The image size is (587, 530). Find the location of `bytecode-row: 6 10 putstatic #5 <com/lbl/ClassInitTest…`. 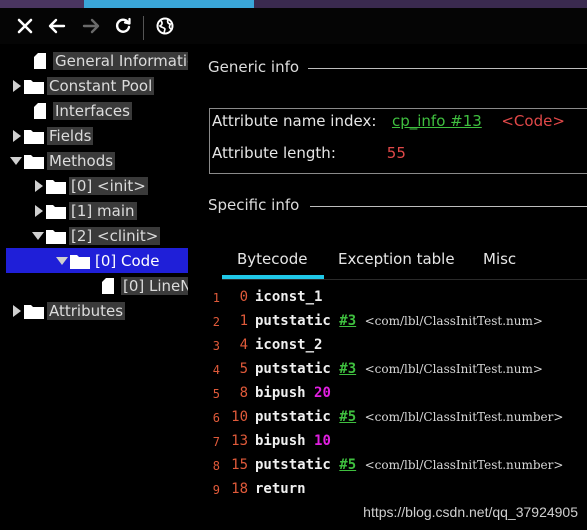

bytecode-row: 6 10 putstatic #5 <com/lbl/ClassInitTest… is located at coordinates (387, 418).